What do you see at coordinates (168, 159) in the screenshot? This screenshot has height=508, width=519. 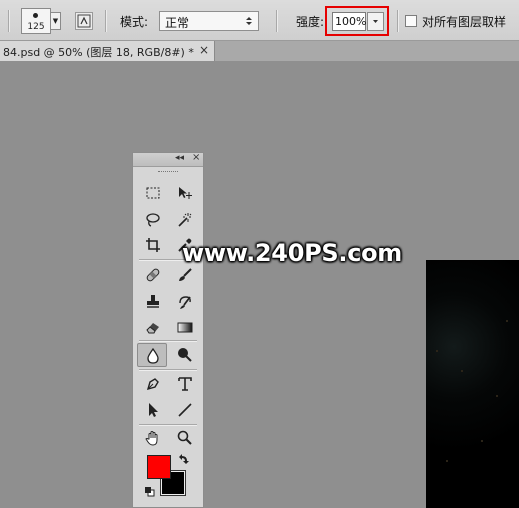 I see `tools-panel-header: ◂◂ ×` at bounding box center [168, 159].